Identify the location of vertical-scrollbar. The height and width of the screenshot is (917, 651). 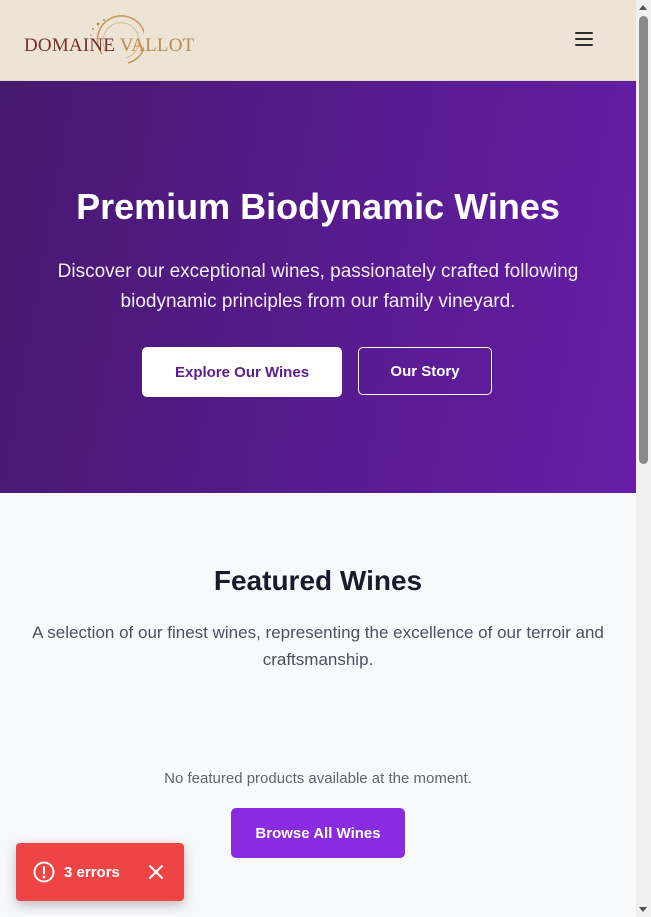
(643, 458).